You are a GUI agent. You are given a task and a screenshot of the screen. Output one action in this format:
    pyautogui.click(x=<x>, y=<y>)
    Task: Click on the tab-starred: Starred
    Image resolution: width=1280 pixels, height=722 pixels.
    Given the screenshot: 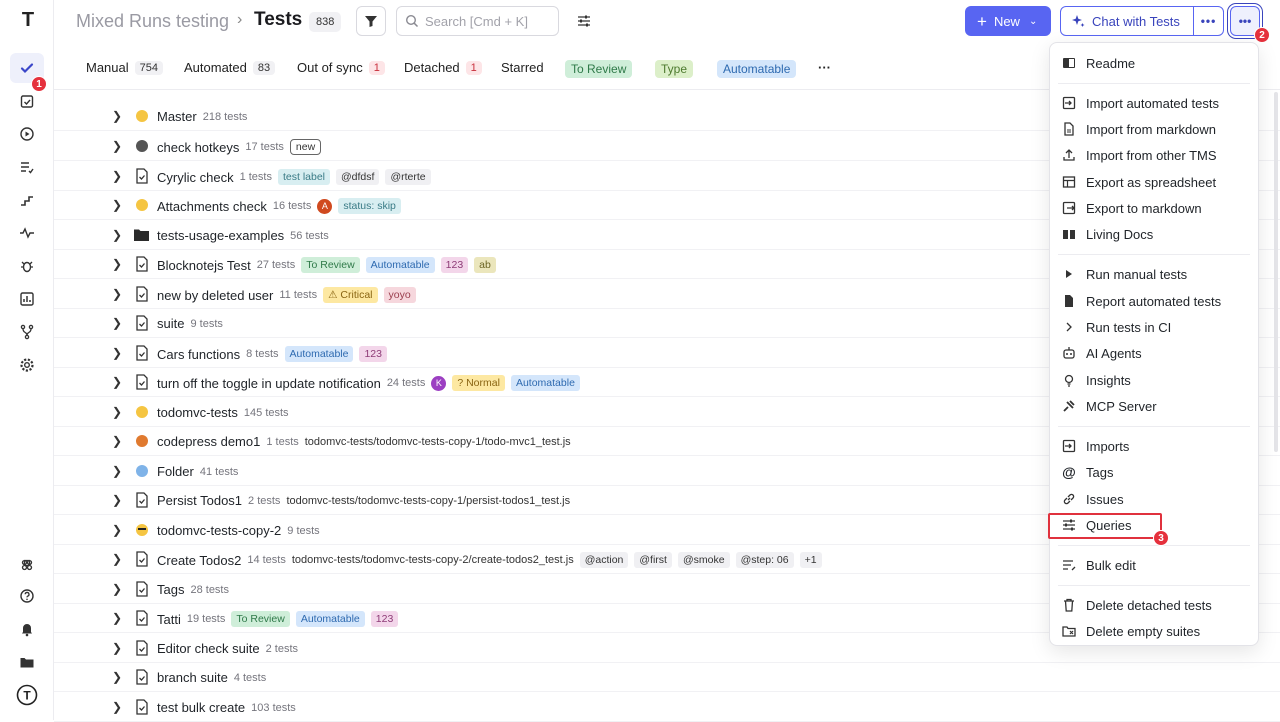 What is the action you would take?
    pyautogui.click(x=522, y=67)
    